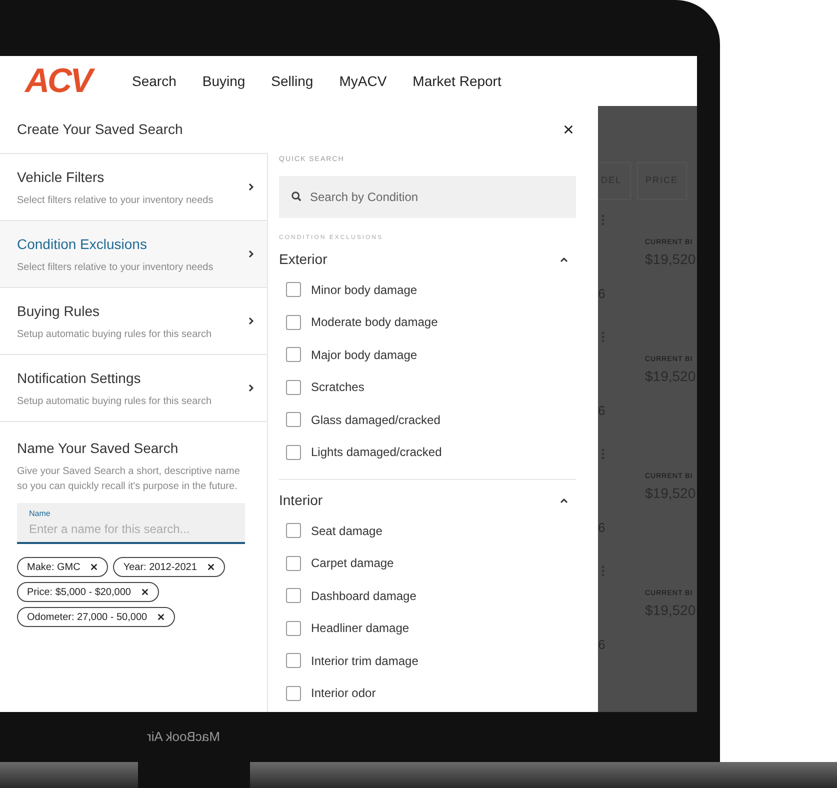 This screenshot has height=788, width=837. Describe the element at coordinates (183, 737) in the screenshot. I see `device-label: MacBook Air` at that location.